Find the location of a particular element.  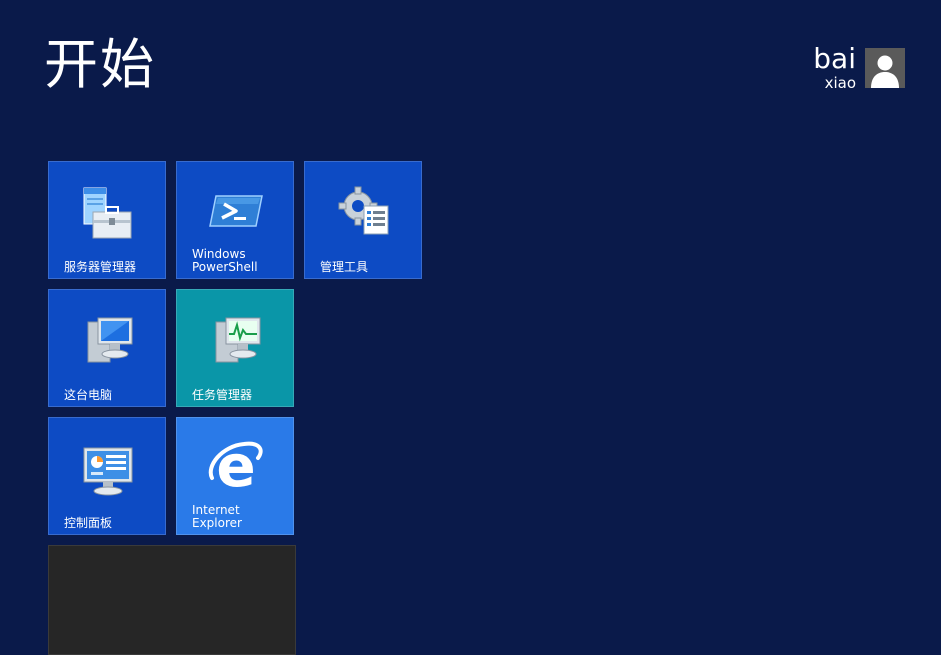

task-manager-icon is located at coordinates (238, 340).